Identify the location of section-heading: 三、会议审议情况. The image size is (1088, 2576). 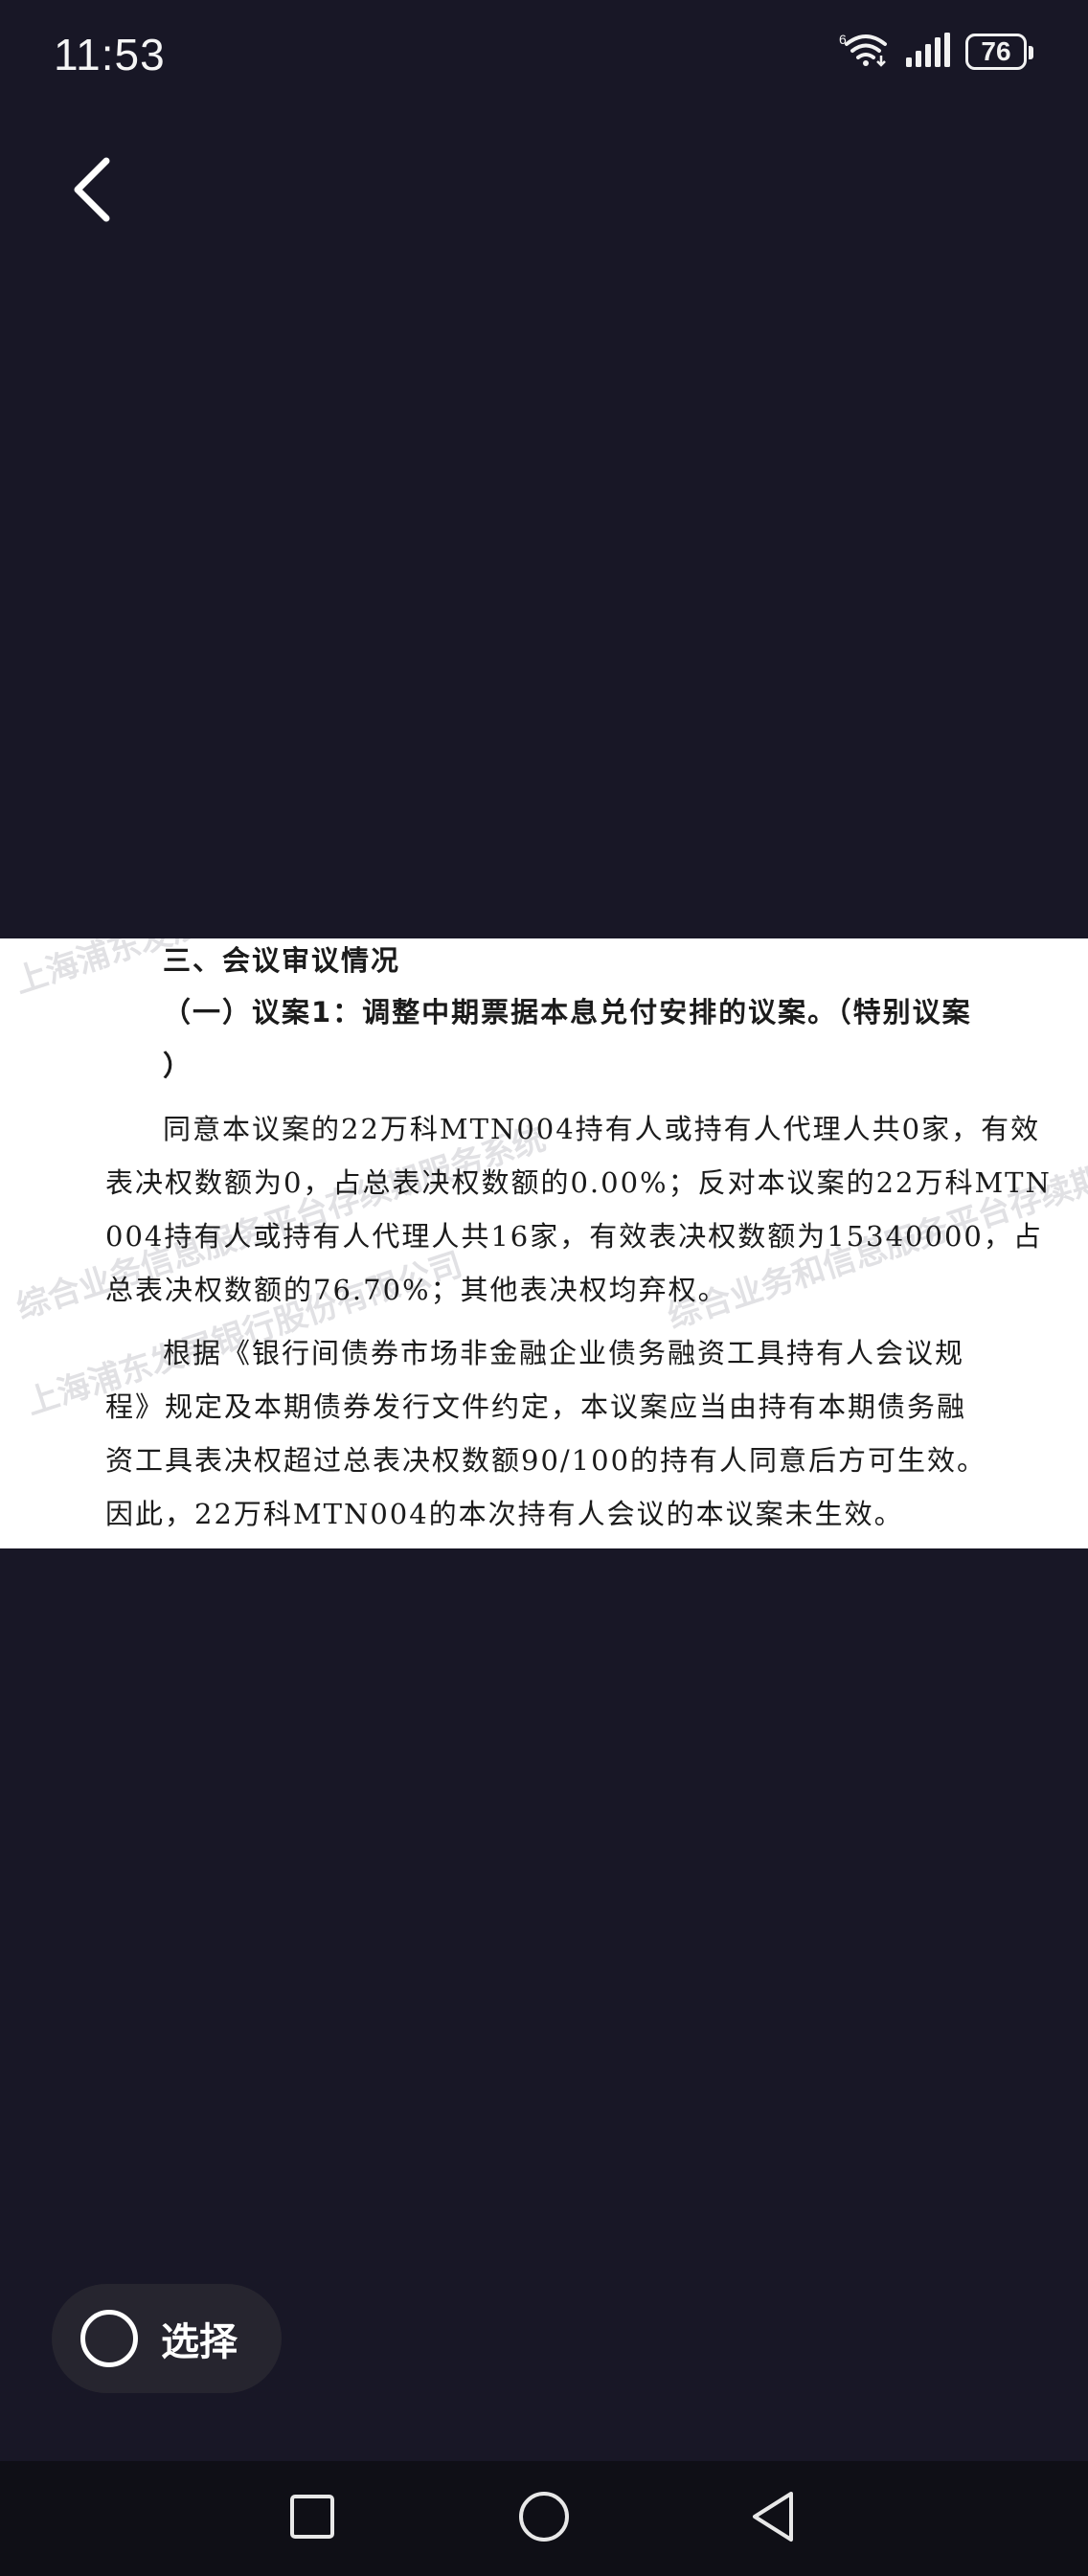
(282, 960).